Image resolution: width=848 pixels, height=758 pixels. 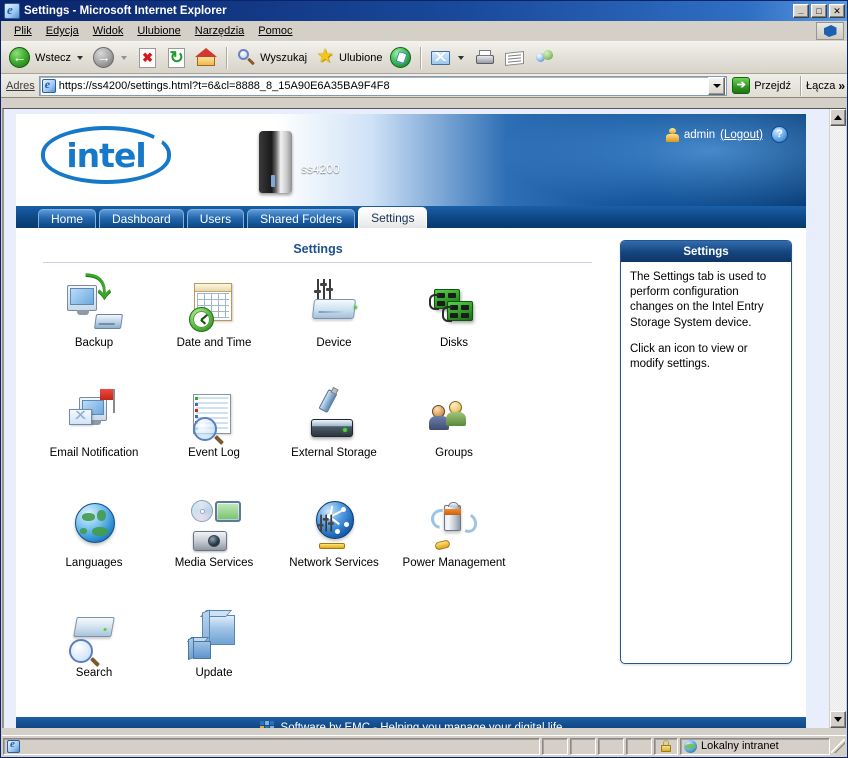 What do you see at coordinates (740, 746) in the screenshot?
I see `security-zone-label: Lokalny intranet` at bounding box center [740, 746].